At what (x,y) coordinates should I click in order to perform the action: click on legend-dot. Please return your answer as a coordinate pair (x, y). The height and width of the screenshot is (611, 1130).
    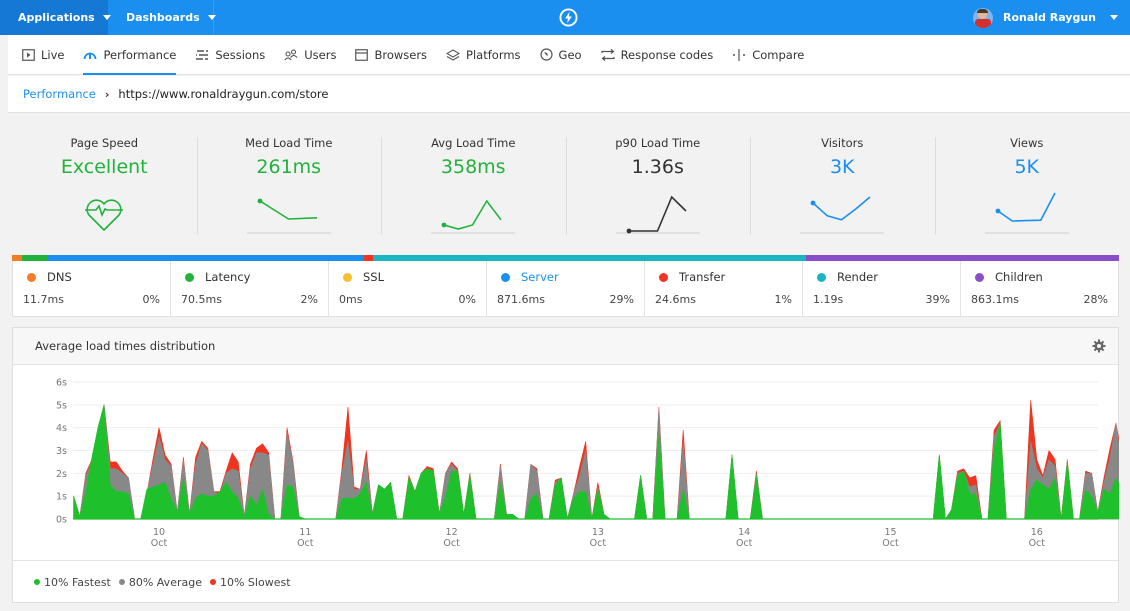
    Looking at the image, I should click on (121, 582).